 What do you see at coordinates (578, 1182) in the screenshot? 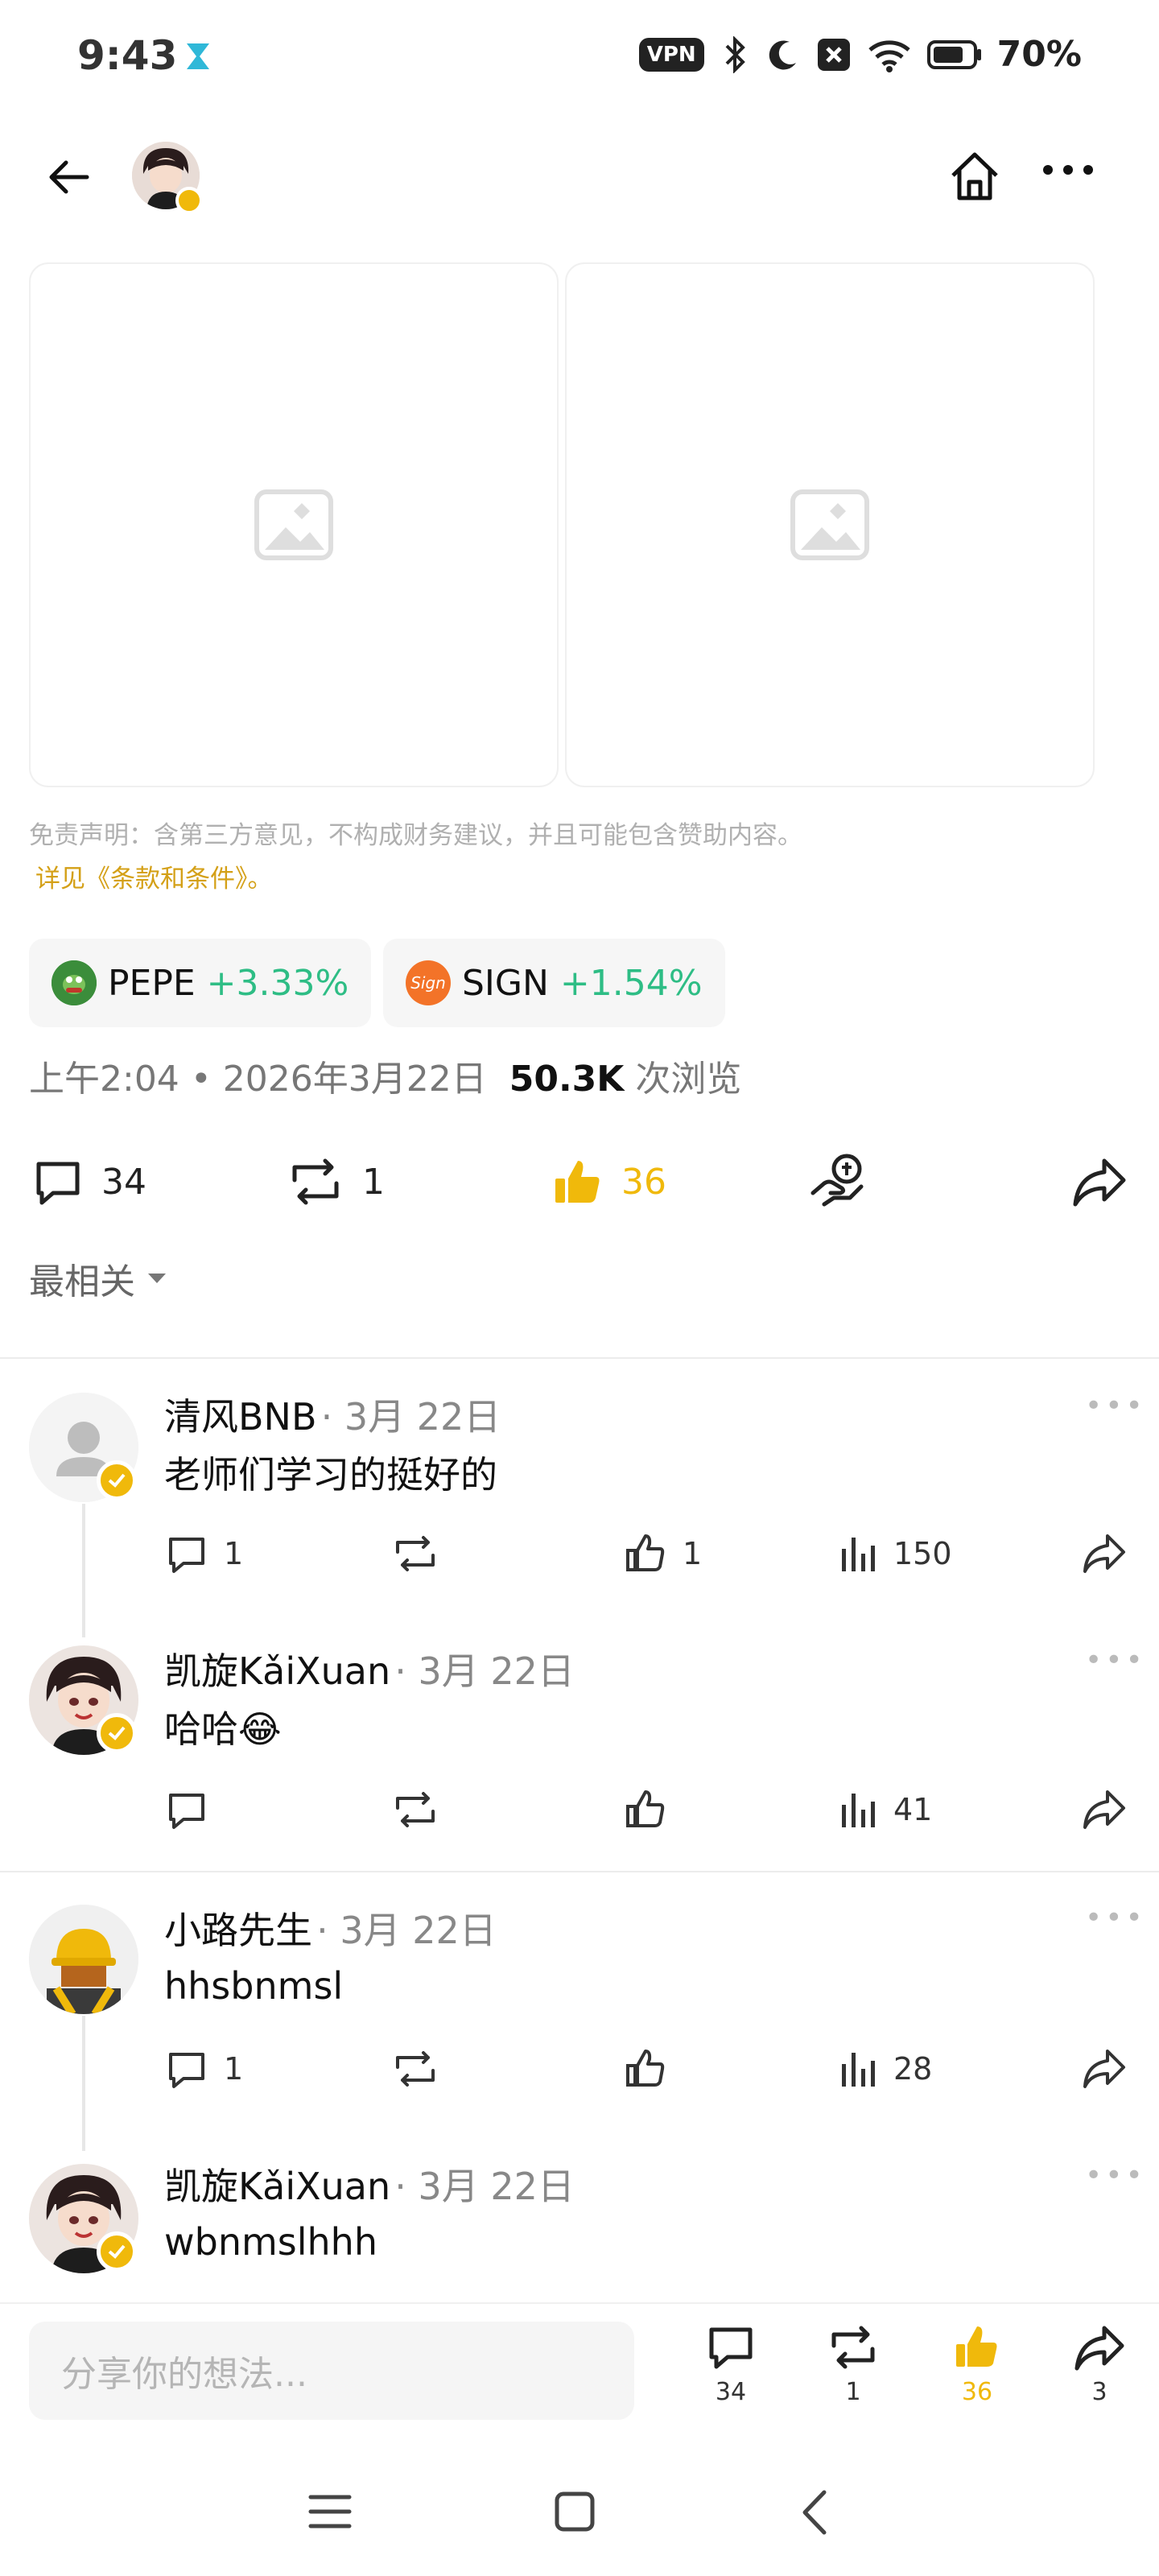
I see `thumbs-up-filled-icon` at bounding box center [578, 1182].